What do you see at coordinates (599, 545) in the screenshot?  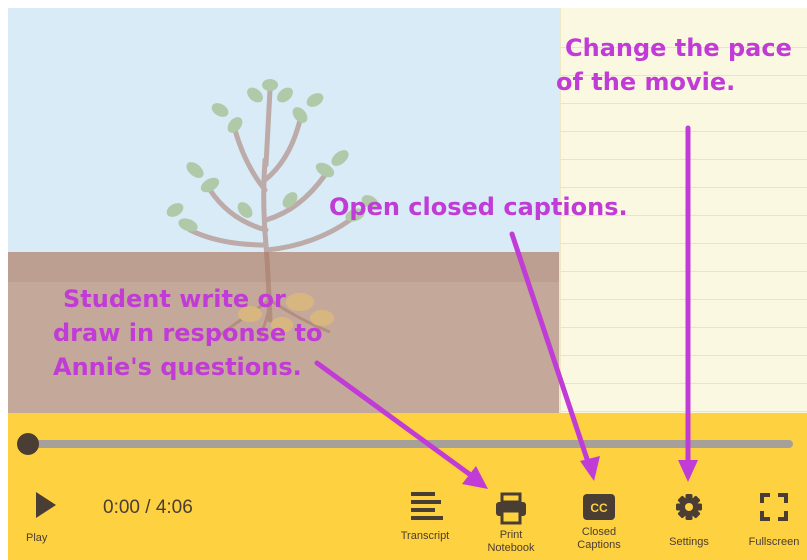 I see `closed-captions-label-2: Captions` at bounding box center [599, 545].